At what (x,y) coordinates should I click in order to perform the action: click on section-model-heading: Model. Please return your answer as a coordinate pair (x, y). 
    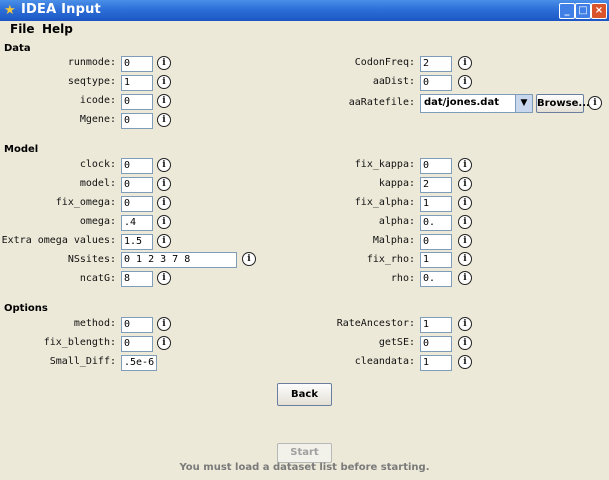
    Looking at the image, I should click on (21, 149).